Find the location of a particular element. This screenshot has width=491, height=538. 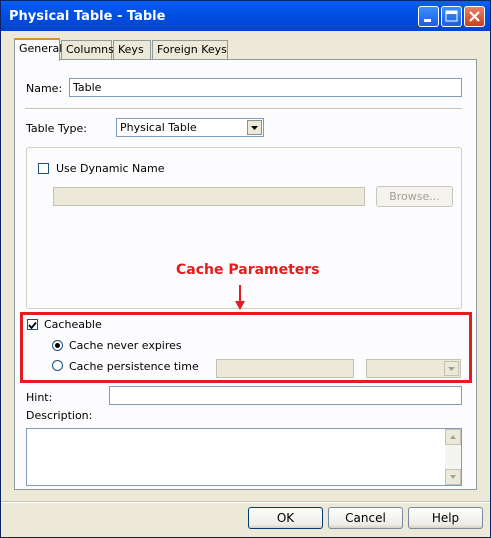

annotation-title: Cache Parameters is located at coordinates (248, 270).